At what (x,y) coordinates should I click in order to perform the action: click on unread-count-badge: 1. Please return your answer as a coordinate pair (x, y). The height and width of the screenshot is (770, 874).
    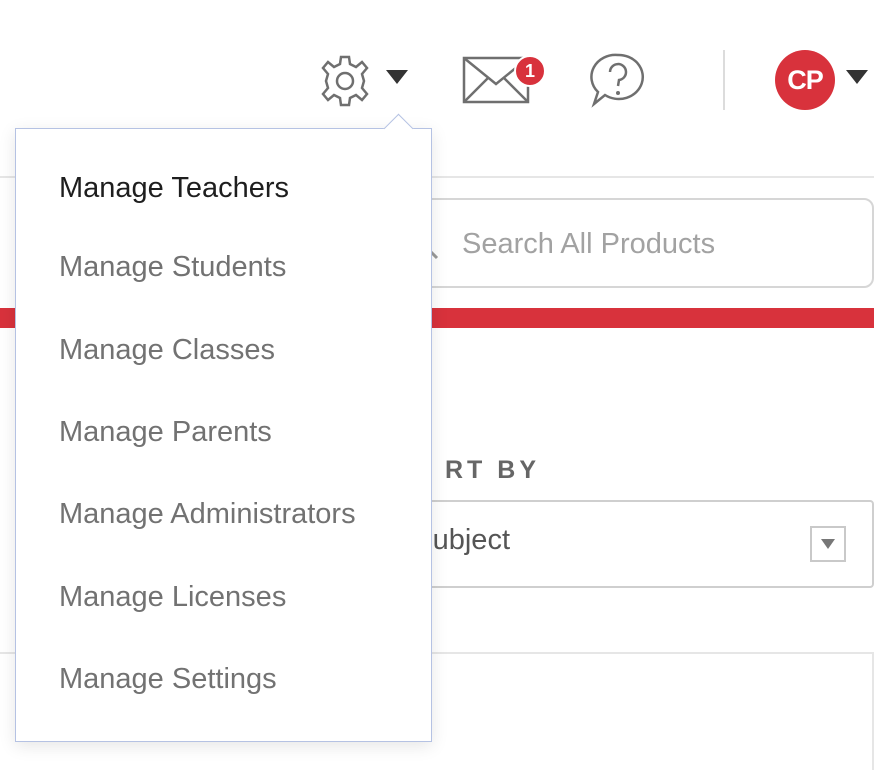
    Looking at the image, I should click on (530, 71).